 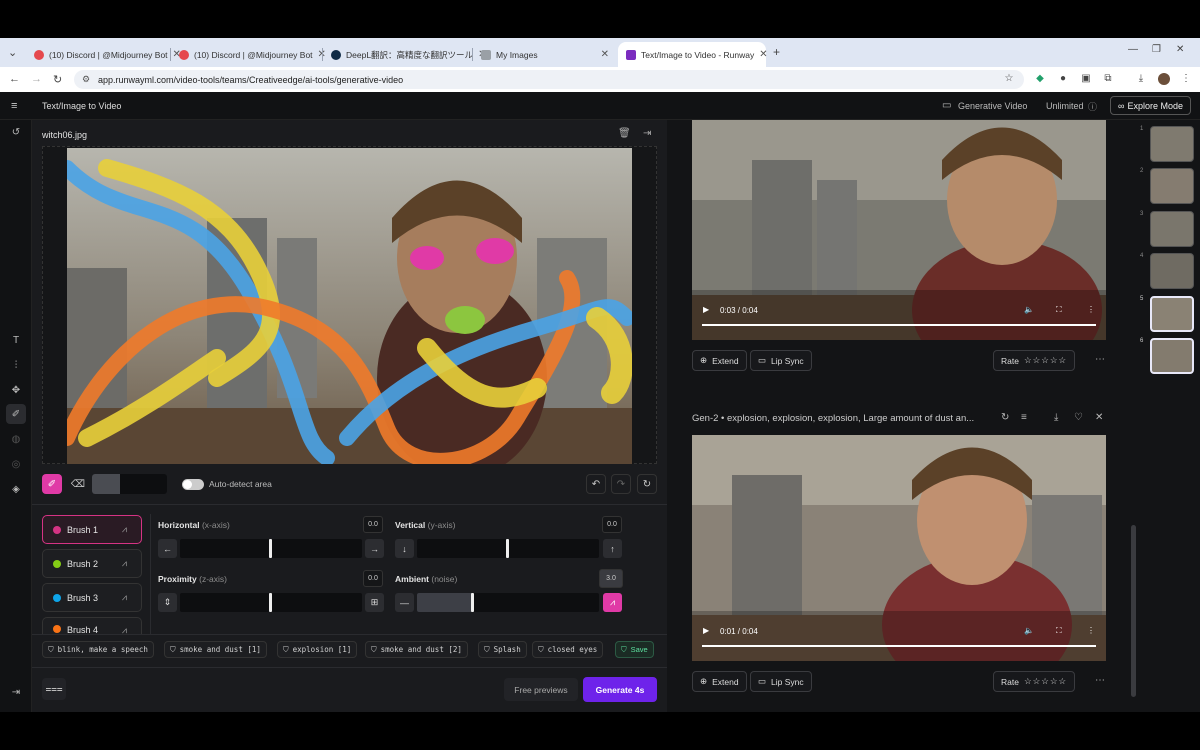 What do you see at coordinates (92, 529) in the screenshot?
I see `brush-1-button: Brush 1 ⩘` at bounding box center [92, 529].